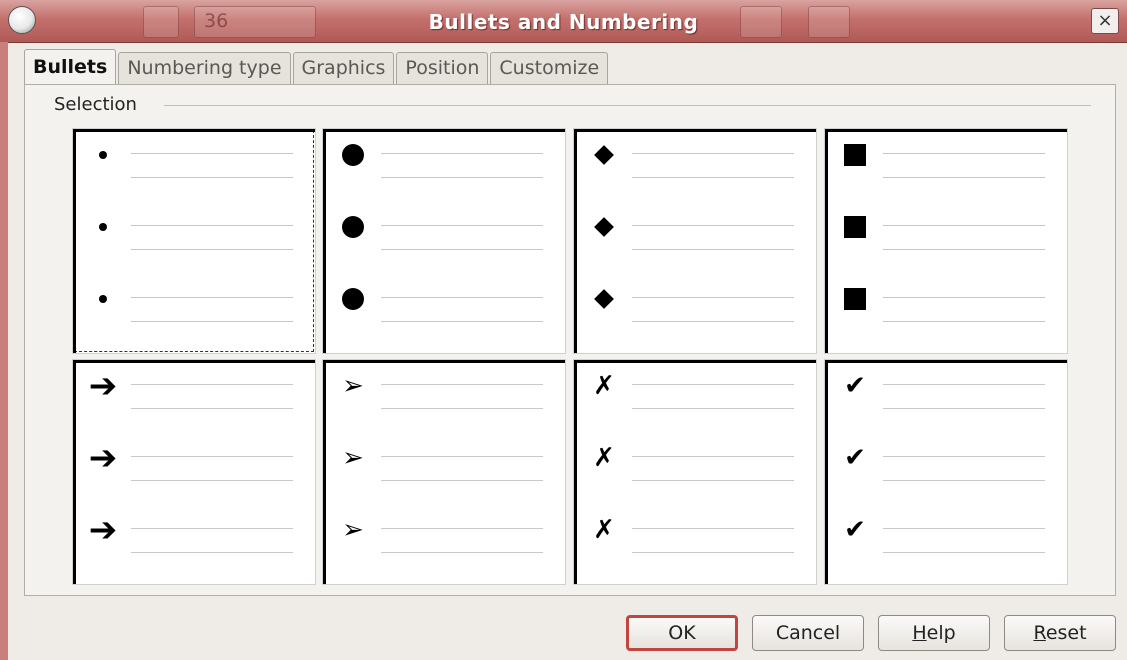 The height and width of the screenshot is (660, 1127). I want to click on window-title: Bullets and Numbering, so click(563, 22).